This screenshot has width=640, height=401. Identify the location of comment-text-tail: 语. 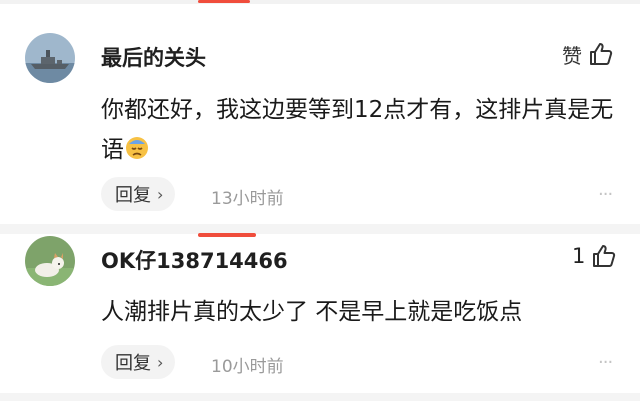
(112, 150).